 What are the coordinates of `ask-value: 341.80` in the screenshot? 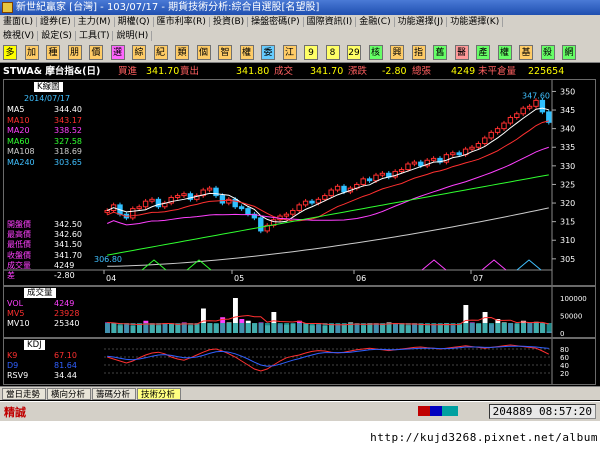 It's located at (253, 71).